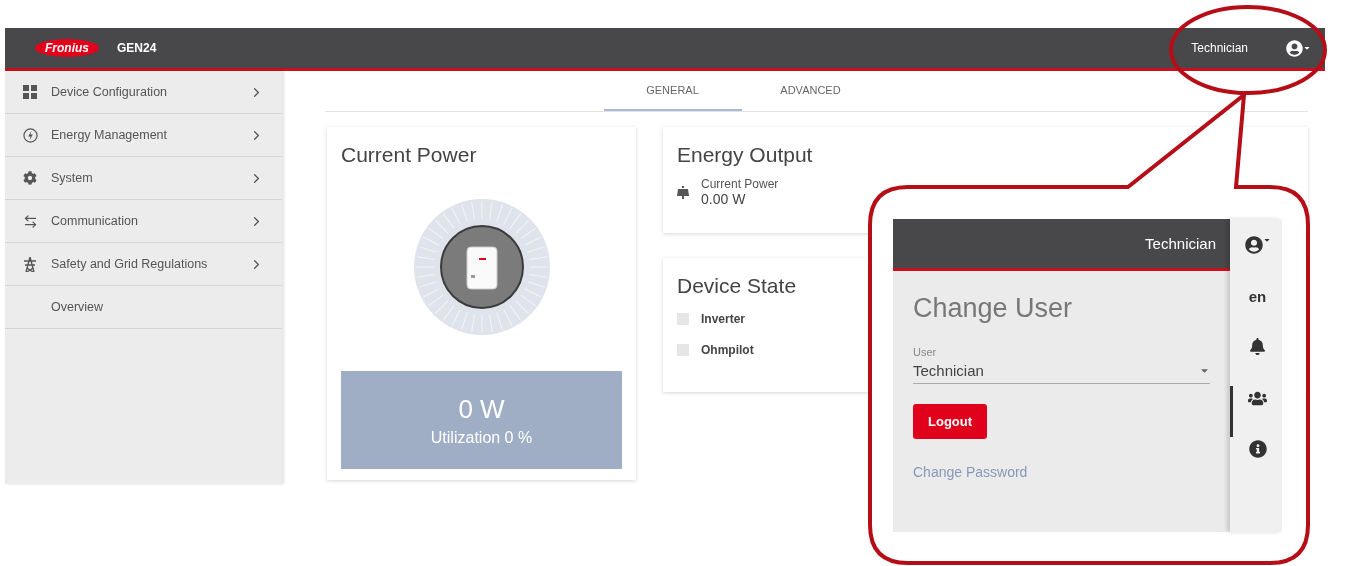  What do you see at coordinates (1257, 346) in the screenshot?
I see `bell-icon` at bounding box center [1257, 346].